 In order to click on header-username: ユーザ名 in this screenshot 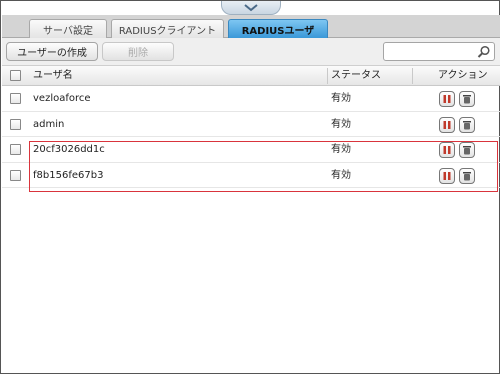, I will do `click(53, 76)`.